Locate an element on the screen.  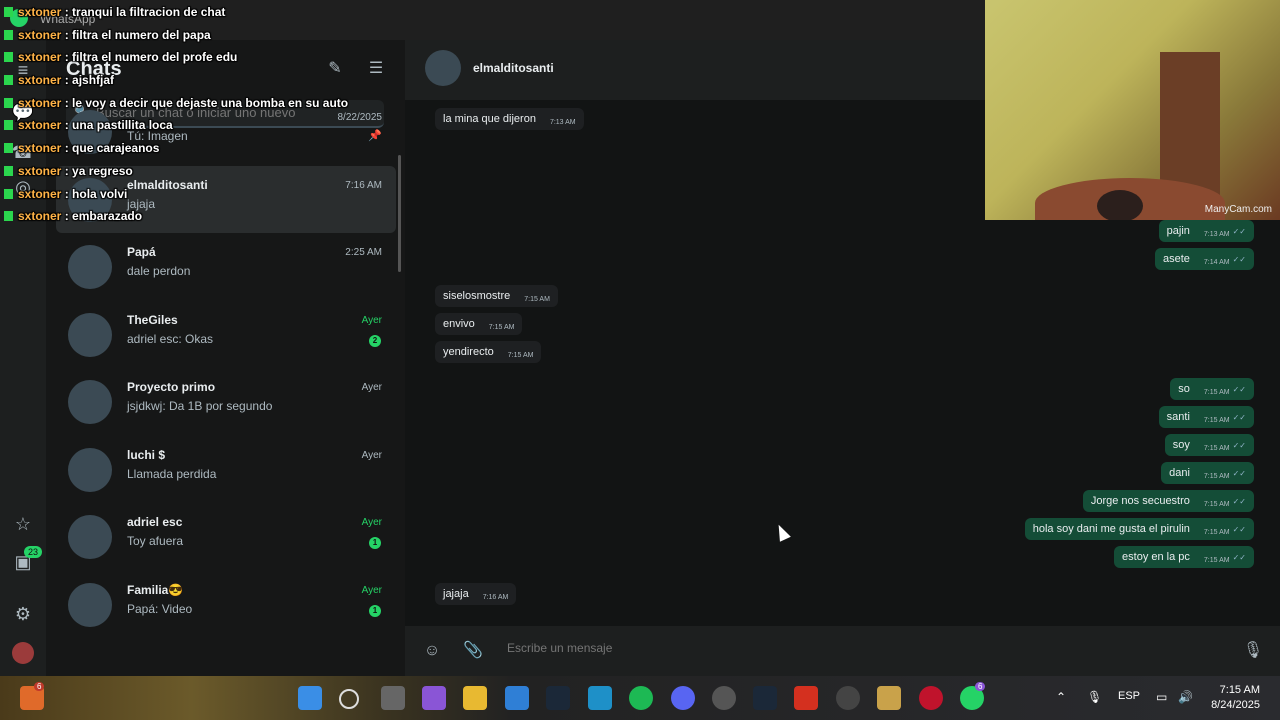
incoming-message: siselosmostre 7:15 AM is located at coordinates (496, 296).